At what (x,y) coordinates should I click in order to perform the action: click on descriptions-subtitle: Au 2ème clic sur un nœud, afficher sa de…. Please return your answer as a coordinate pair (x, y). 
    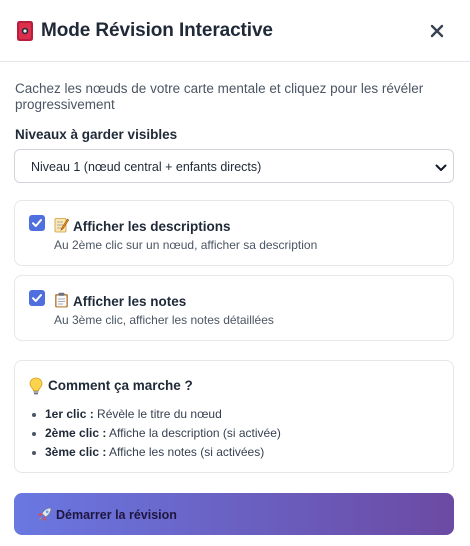
    Looking at the image, I should click on (186, 245).